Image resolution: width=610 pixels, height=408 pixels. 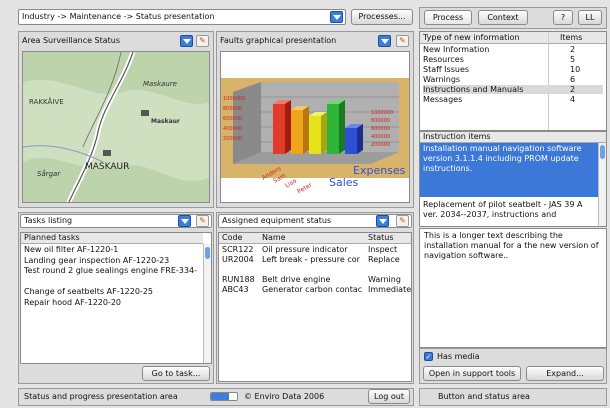 What do you see at coordinates (457, 136) in the screenshot?
I see `instruction-items-title: Instruction items` at bounding box center [457, 136].